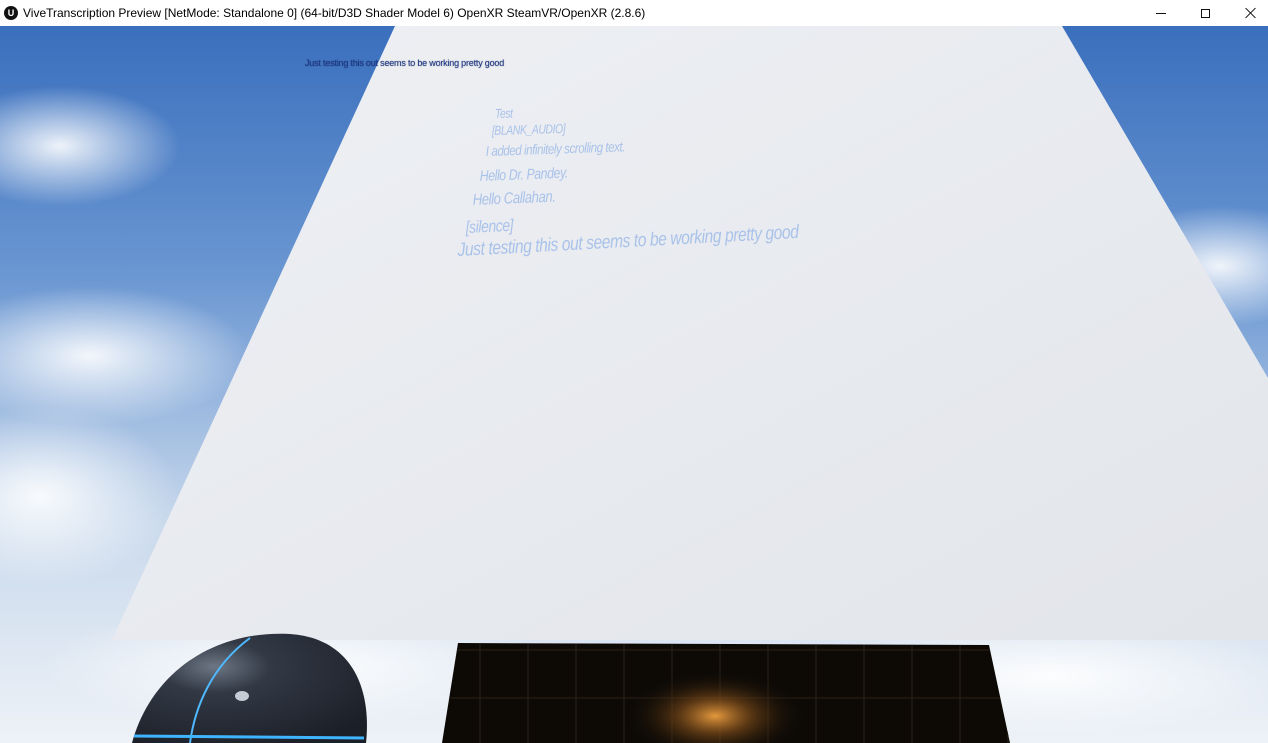  I want to click on minimize-button, so click(1160, 13).